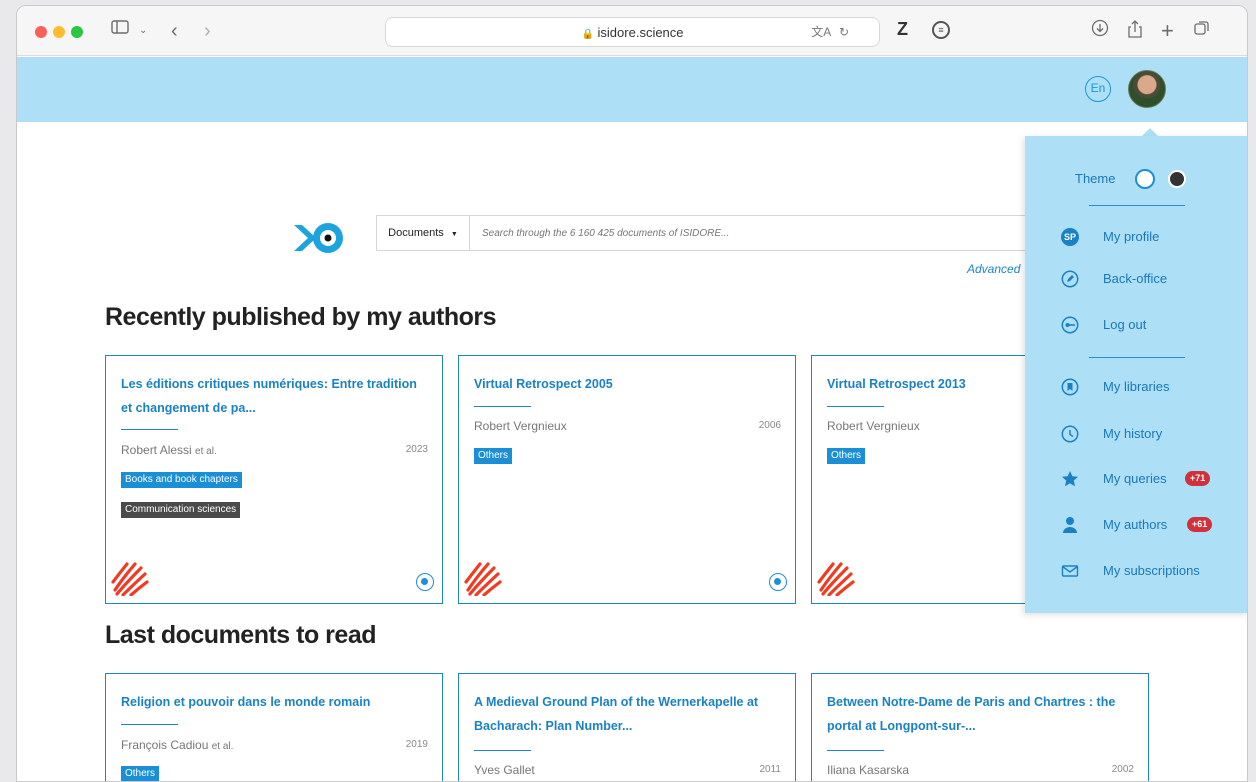 The height and width of the screenshot is (782, 1256). Describe the element at coordinates (1070, 387) in the screenshot. I see `bookmark-icon` at that location.